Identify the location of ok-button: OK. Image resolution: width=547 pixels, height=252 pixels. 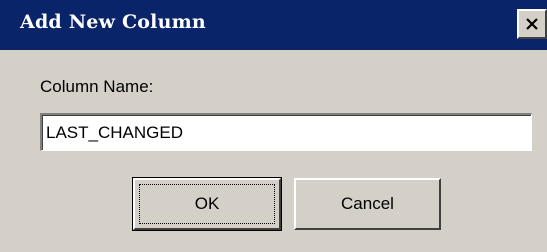
(207, 204).